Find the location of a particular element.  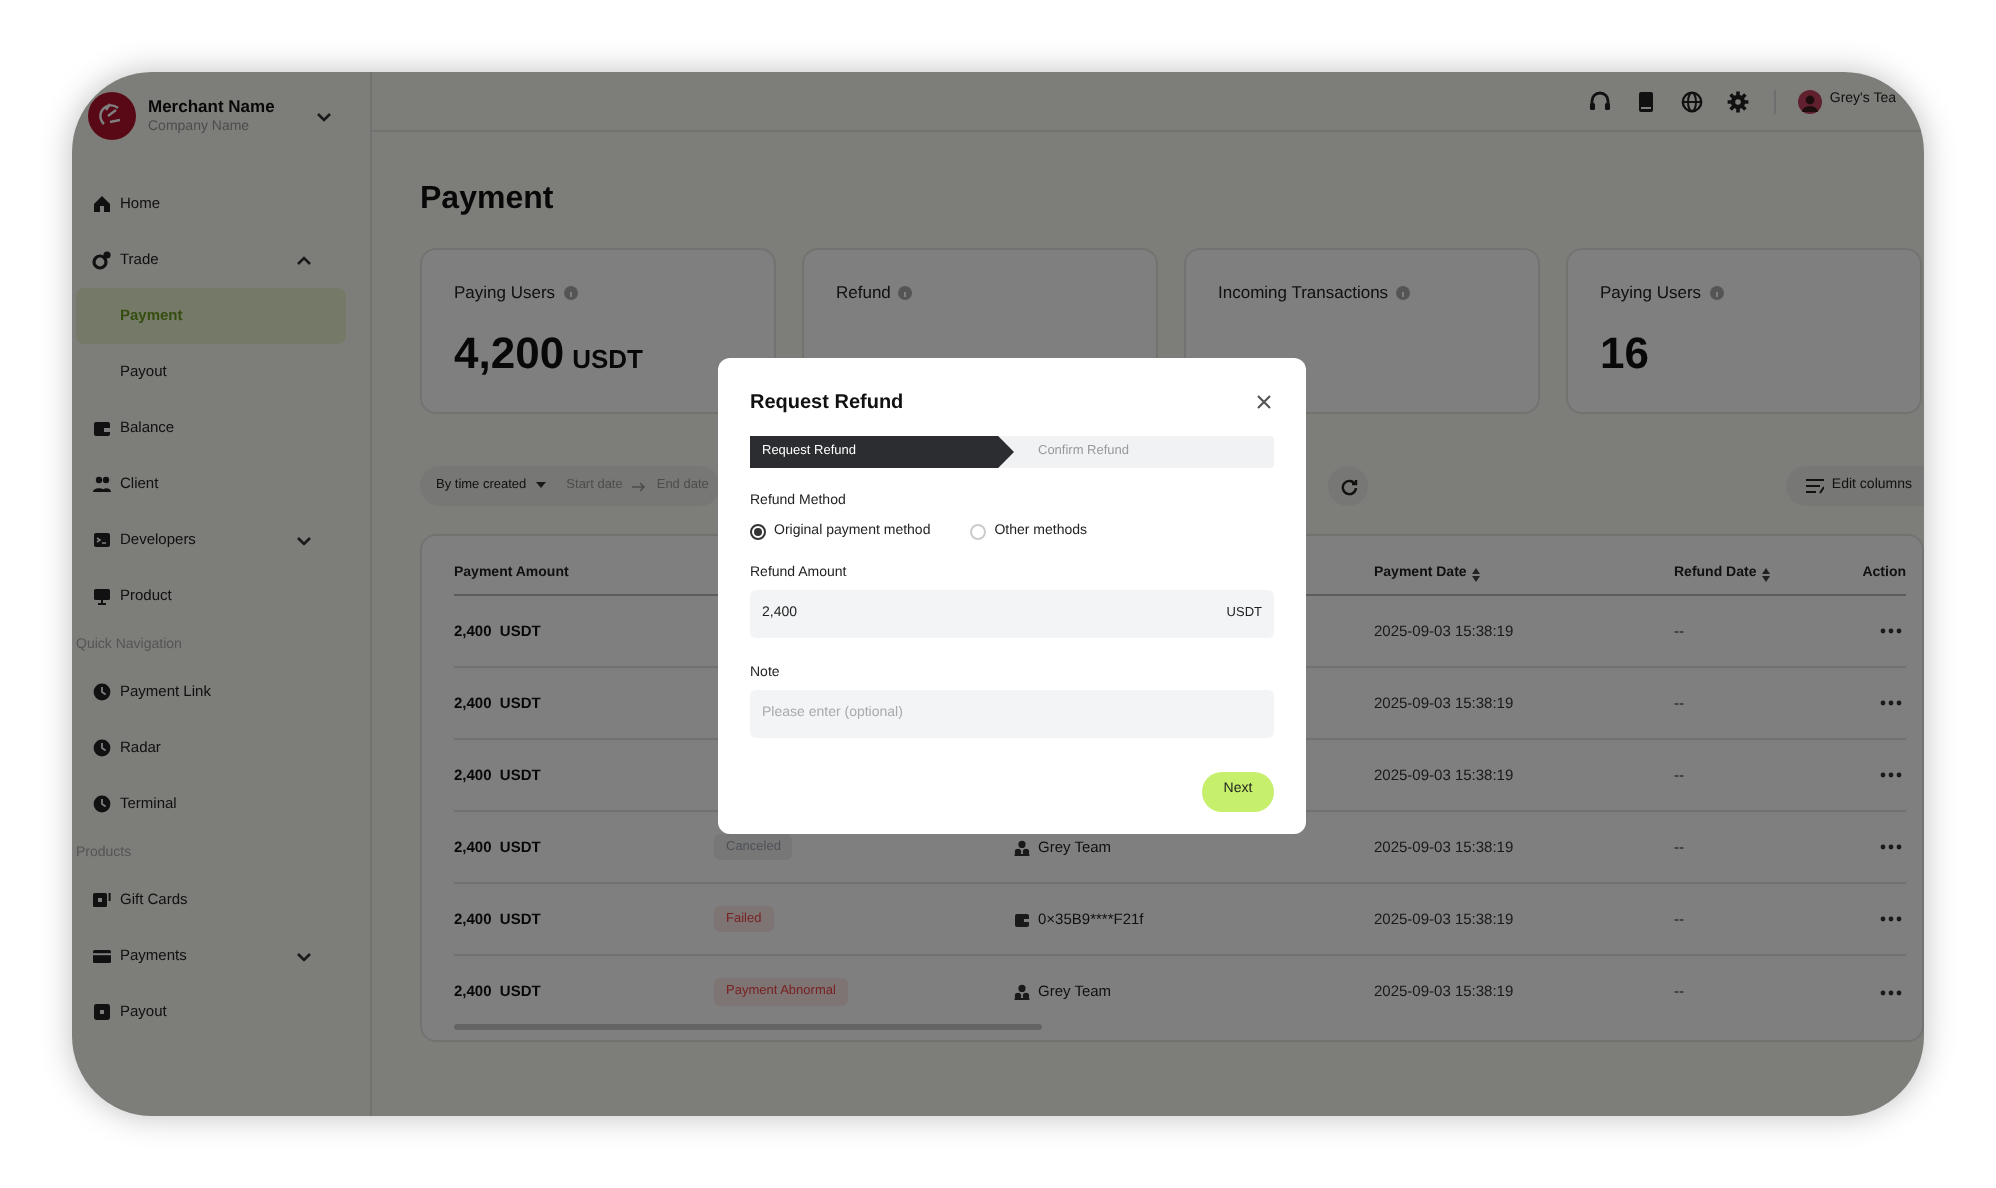

refresh-icon is located at coordinates (1348, 486).